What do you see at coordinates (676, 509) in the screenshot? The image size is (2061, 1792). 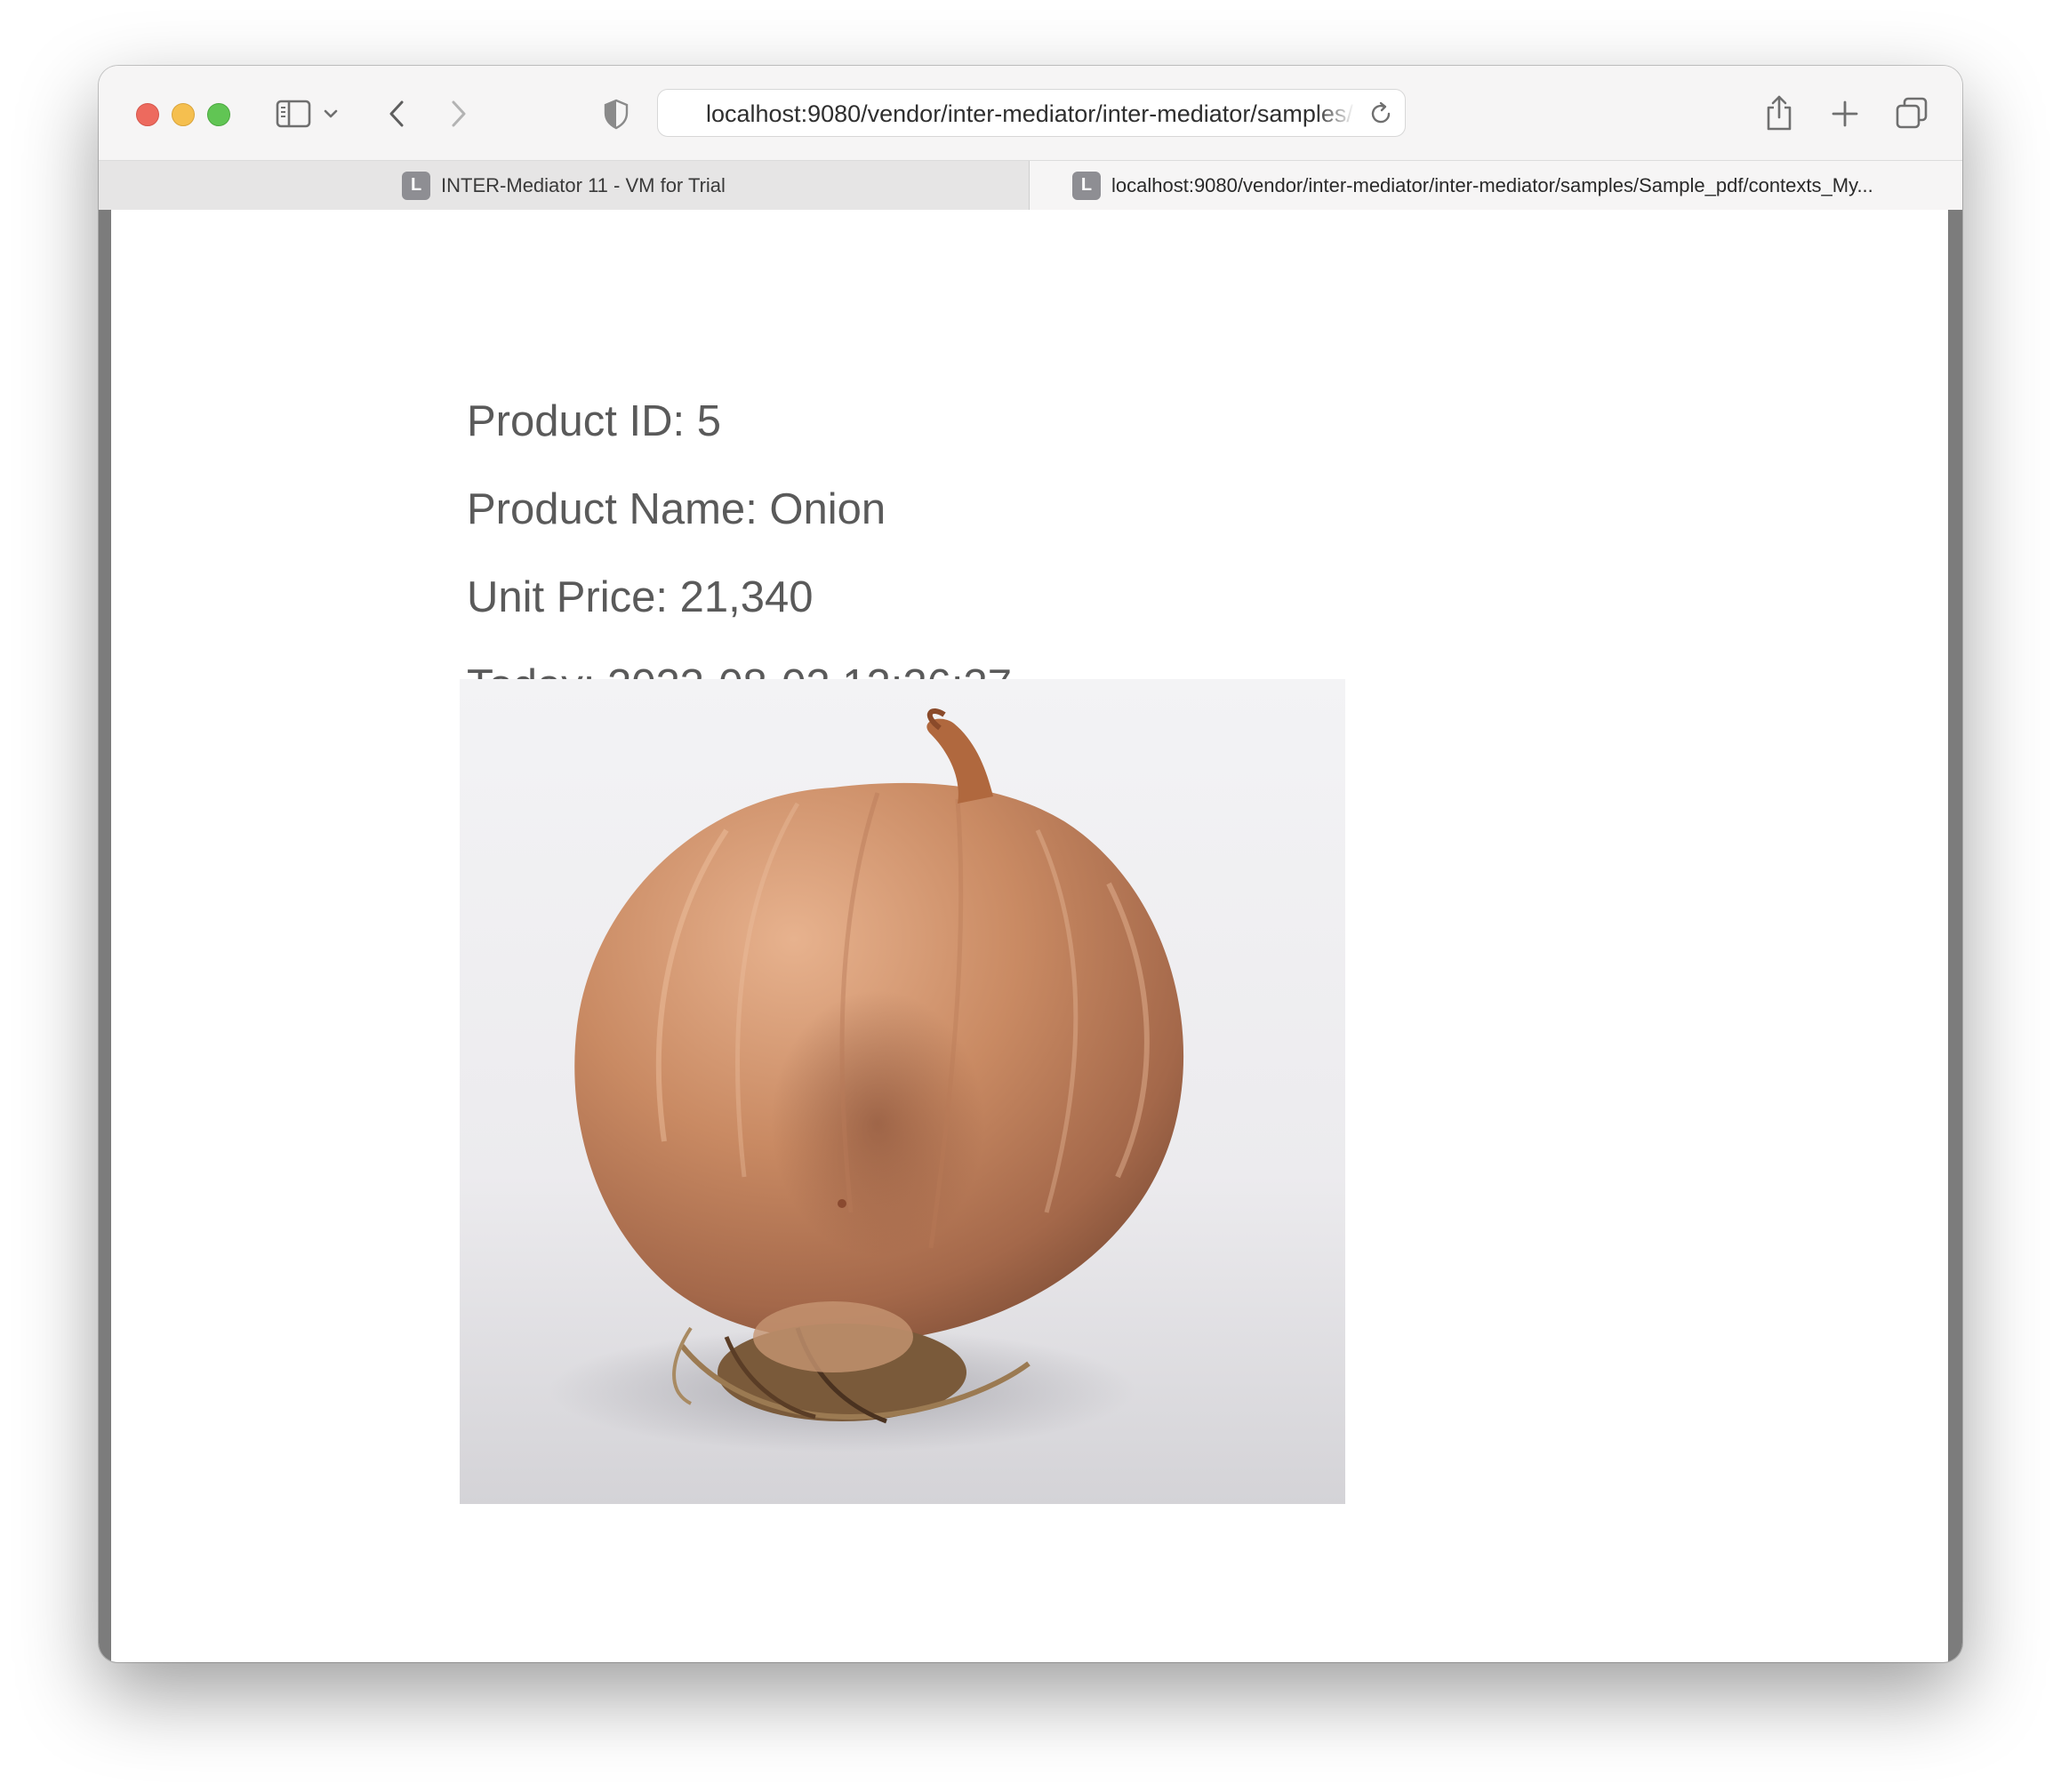 I see `product-name: Product Name: Onion` at bounding box center [676, 509].